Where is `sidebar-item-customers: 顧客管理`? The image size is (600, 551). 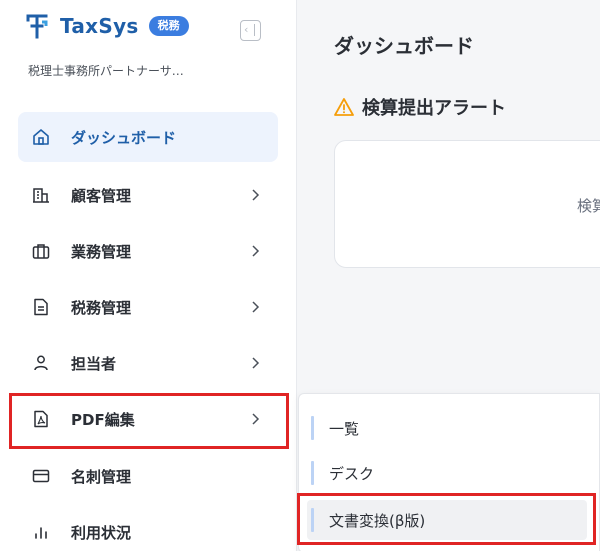
sidebar-item-customers: 顧客管理 is located at coordinates (148, 195).